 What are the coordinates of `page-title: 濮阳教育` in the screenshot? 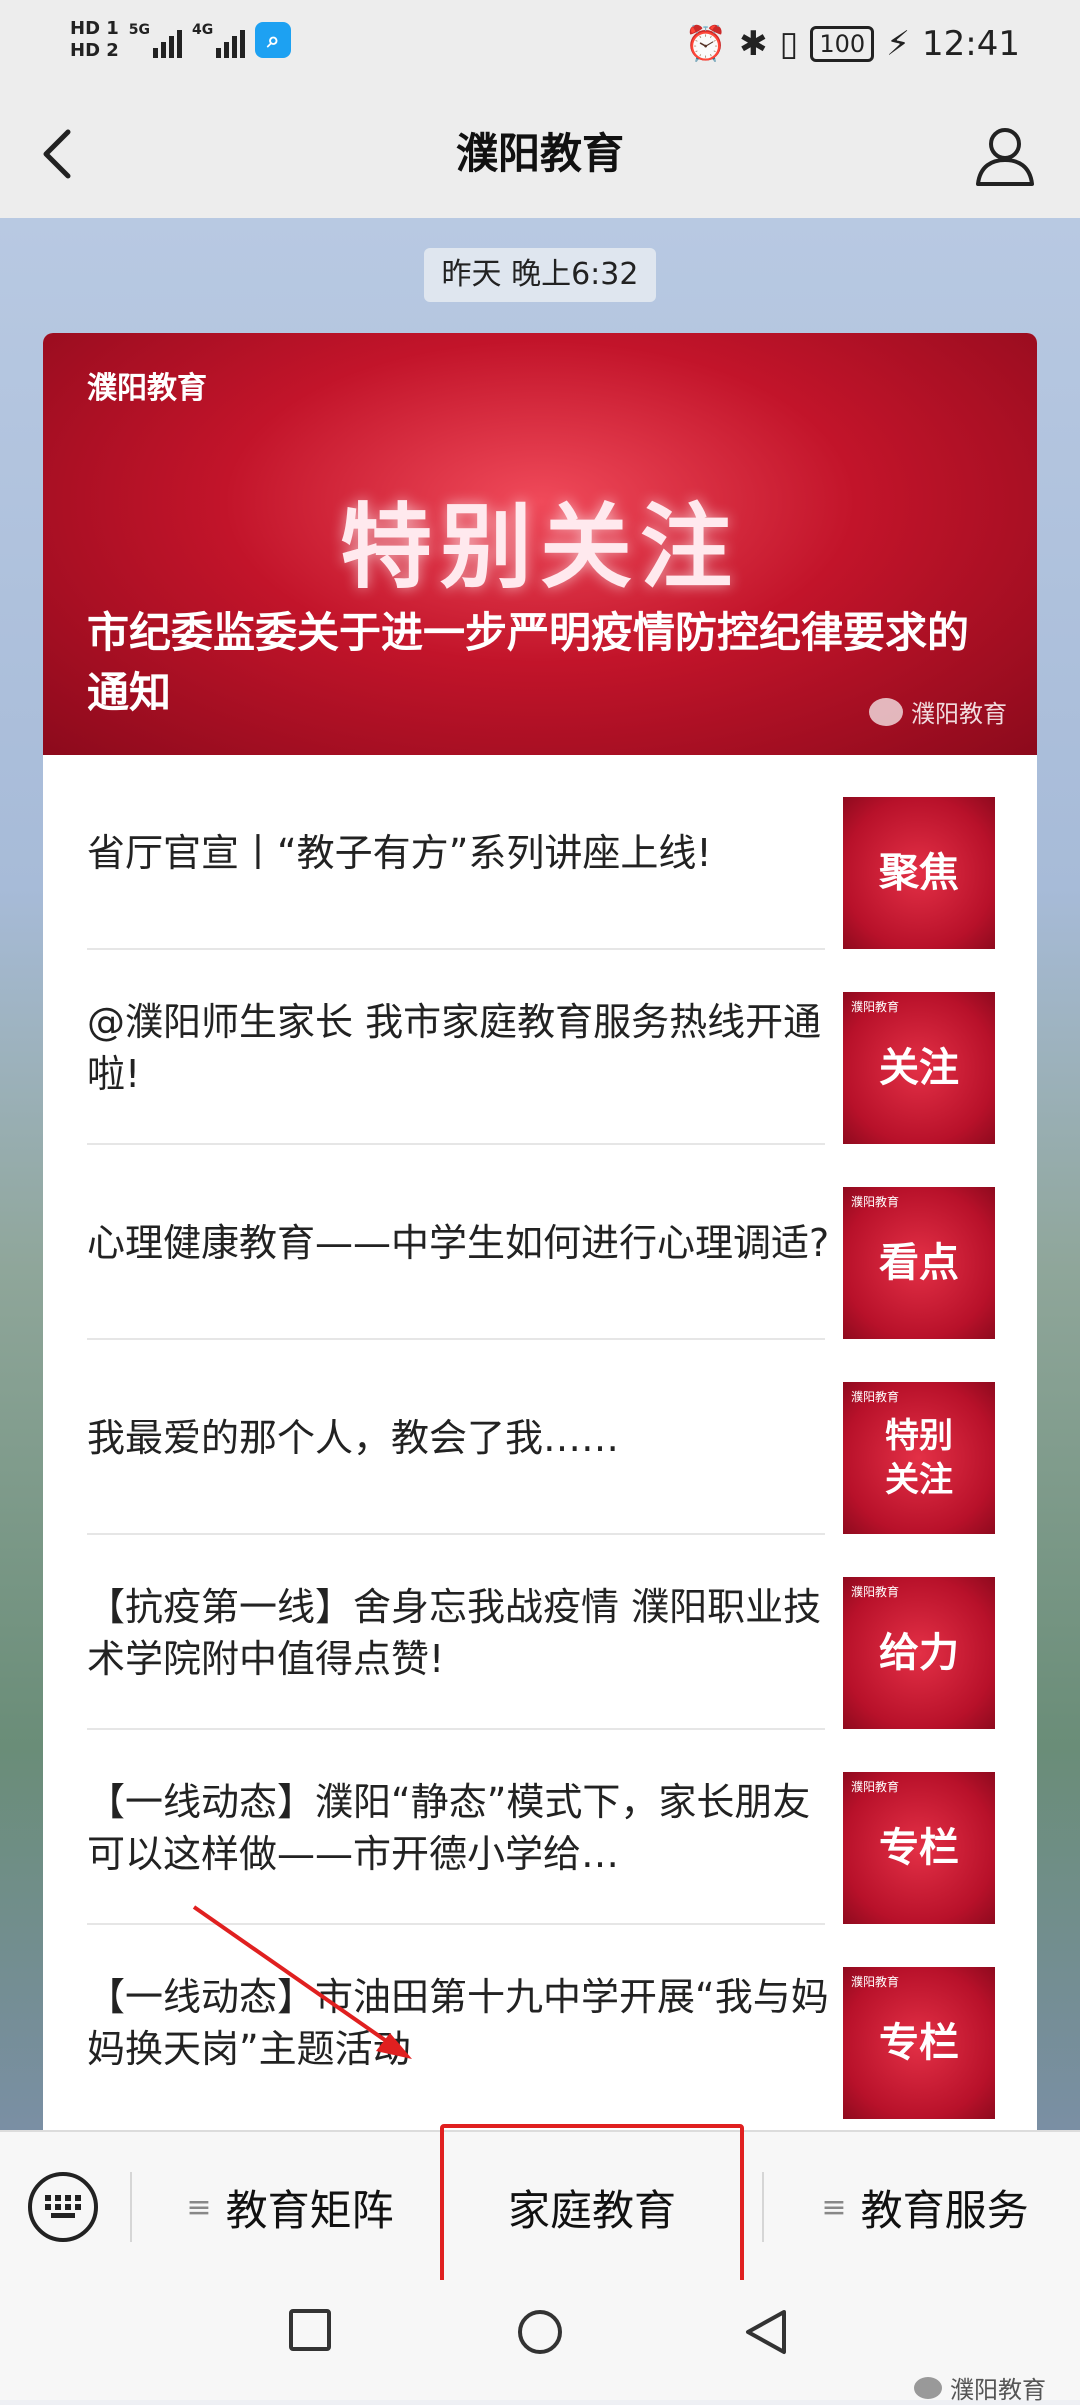 It's located at (539, 153).